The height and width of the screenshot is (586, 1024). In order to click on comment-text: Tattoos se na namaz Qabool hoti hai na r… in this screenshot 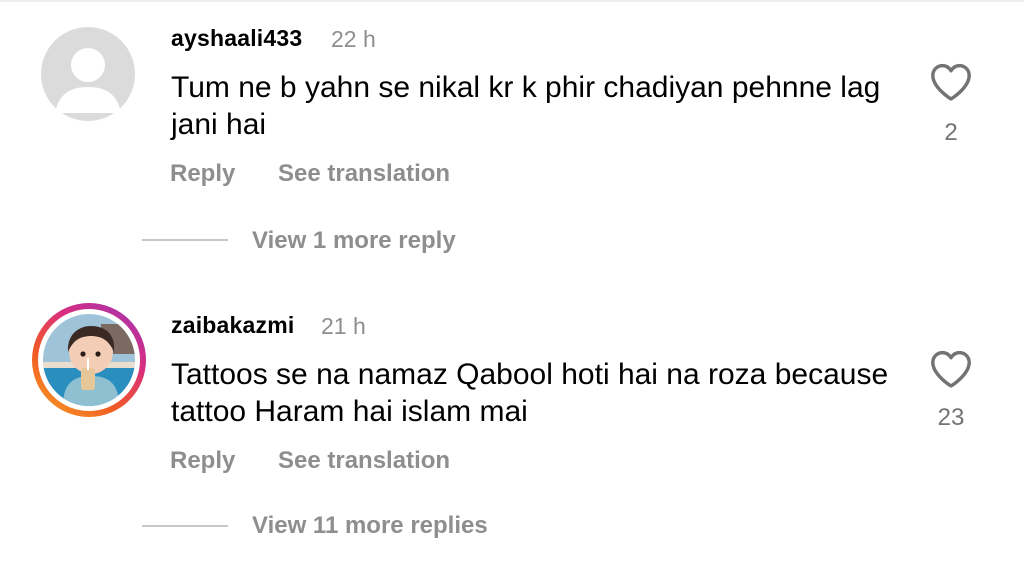, I will do `click(530, 393)`.